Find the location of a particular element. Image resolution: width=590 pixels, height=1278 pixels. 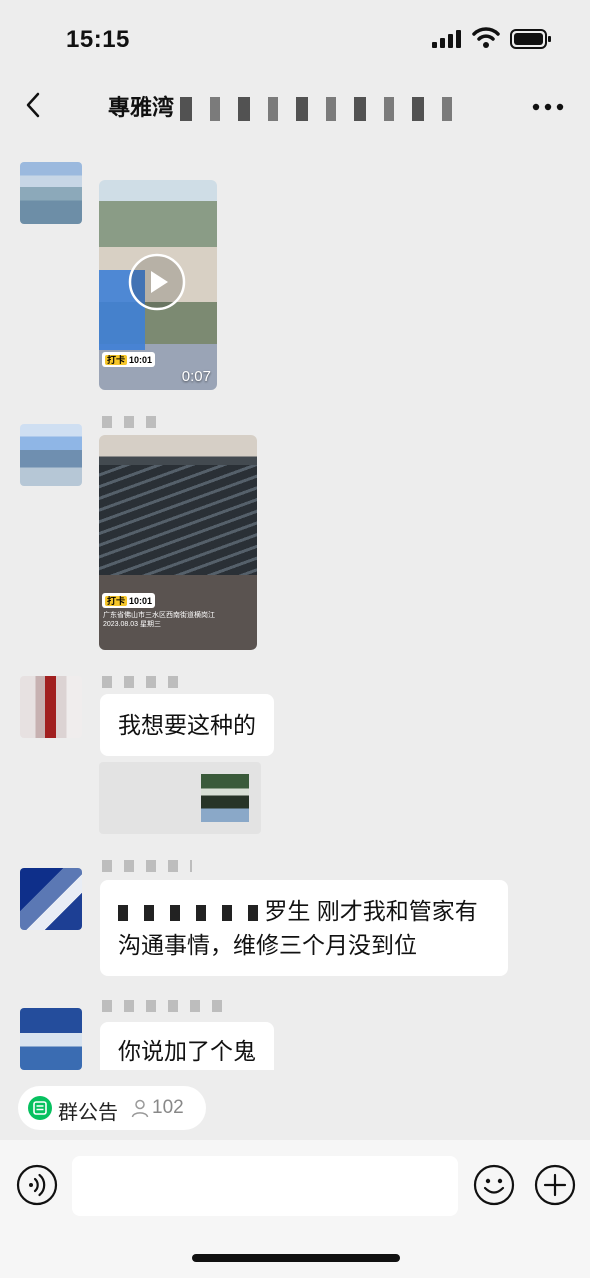

video-message: 打卡 10:01 0:07 is located at coordinates (158, 285).